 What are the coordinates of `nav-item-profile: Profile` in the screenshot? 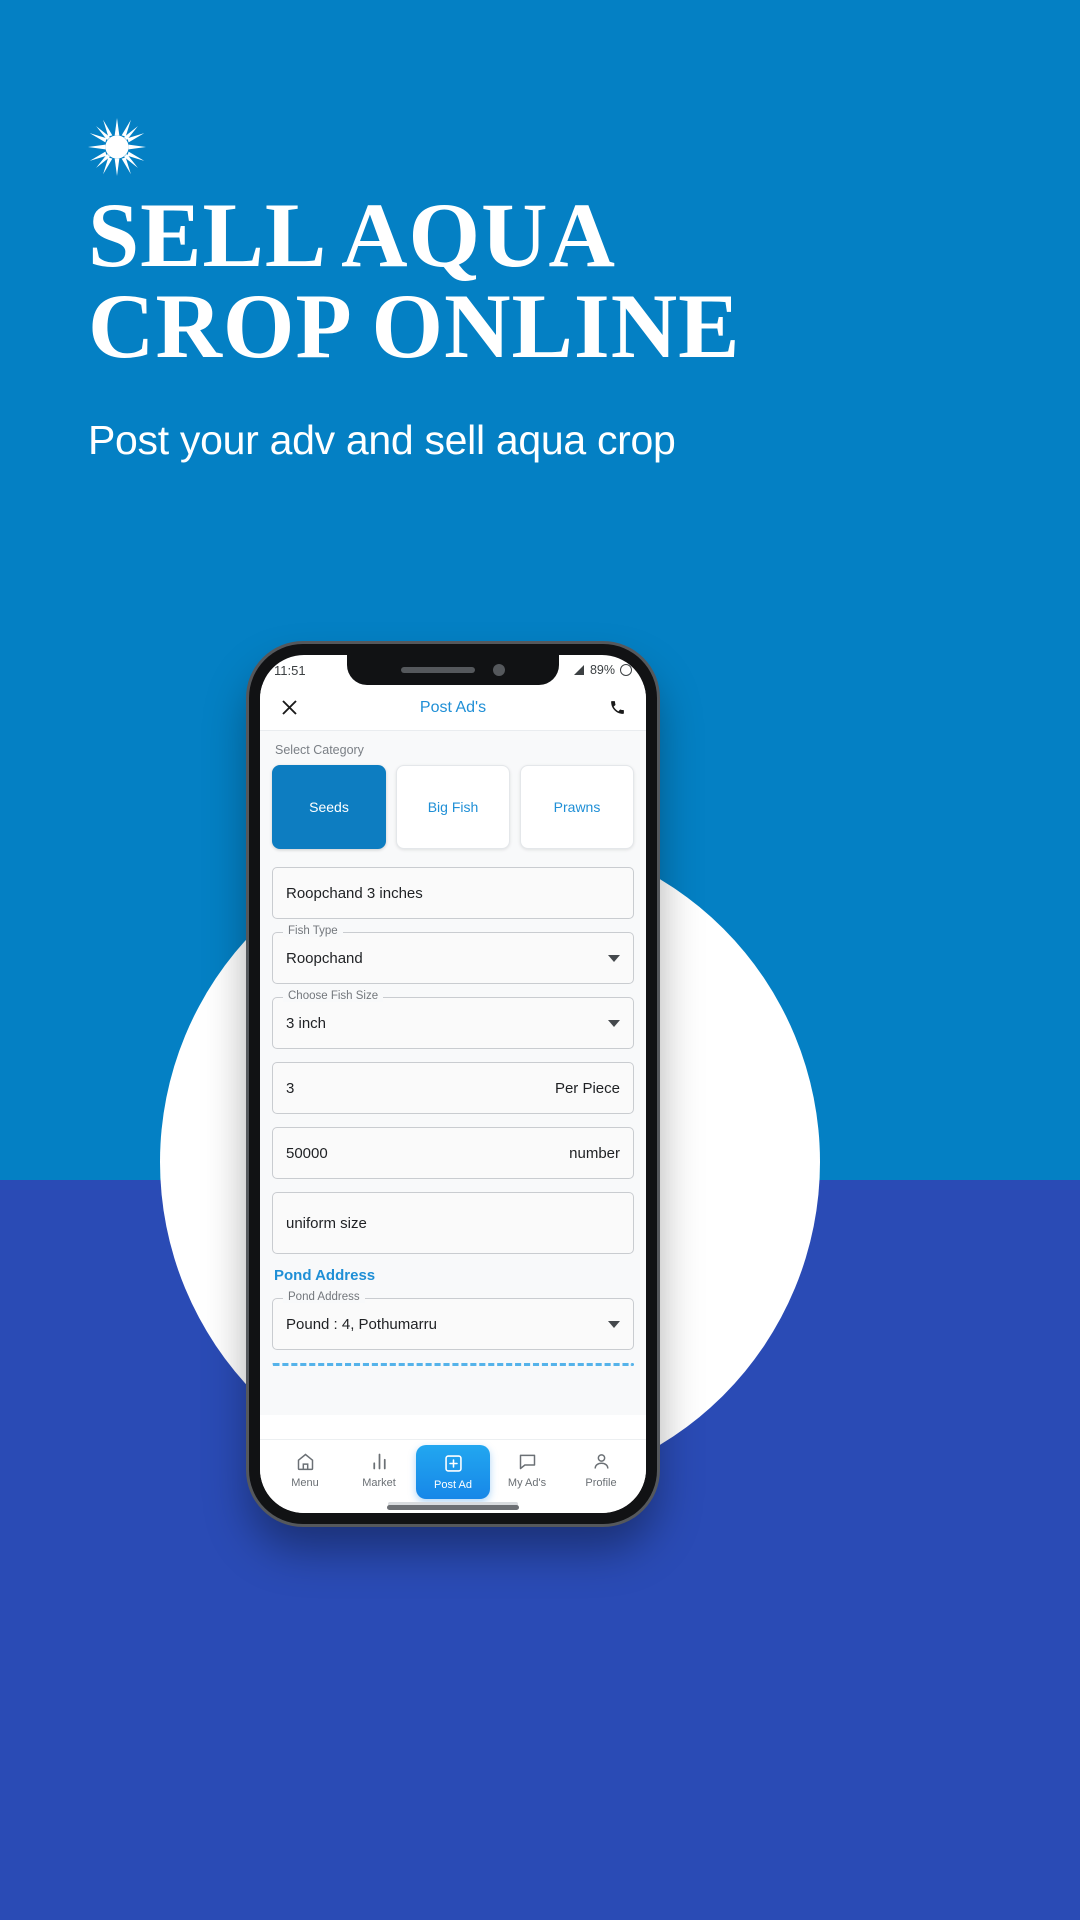 It's located at (601, 1469).